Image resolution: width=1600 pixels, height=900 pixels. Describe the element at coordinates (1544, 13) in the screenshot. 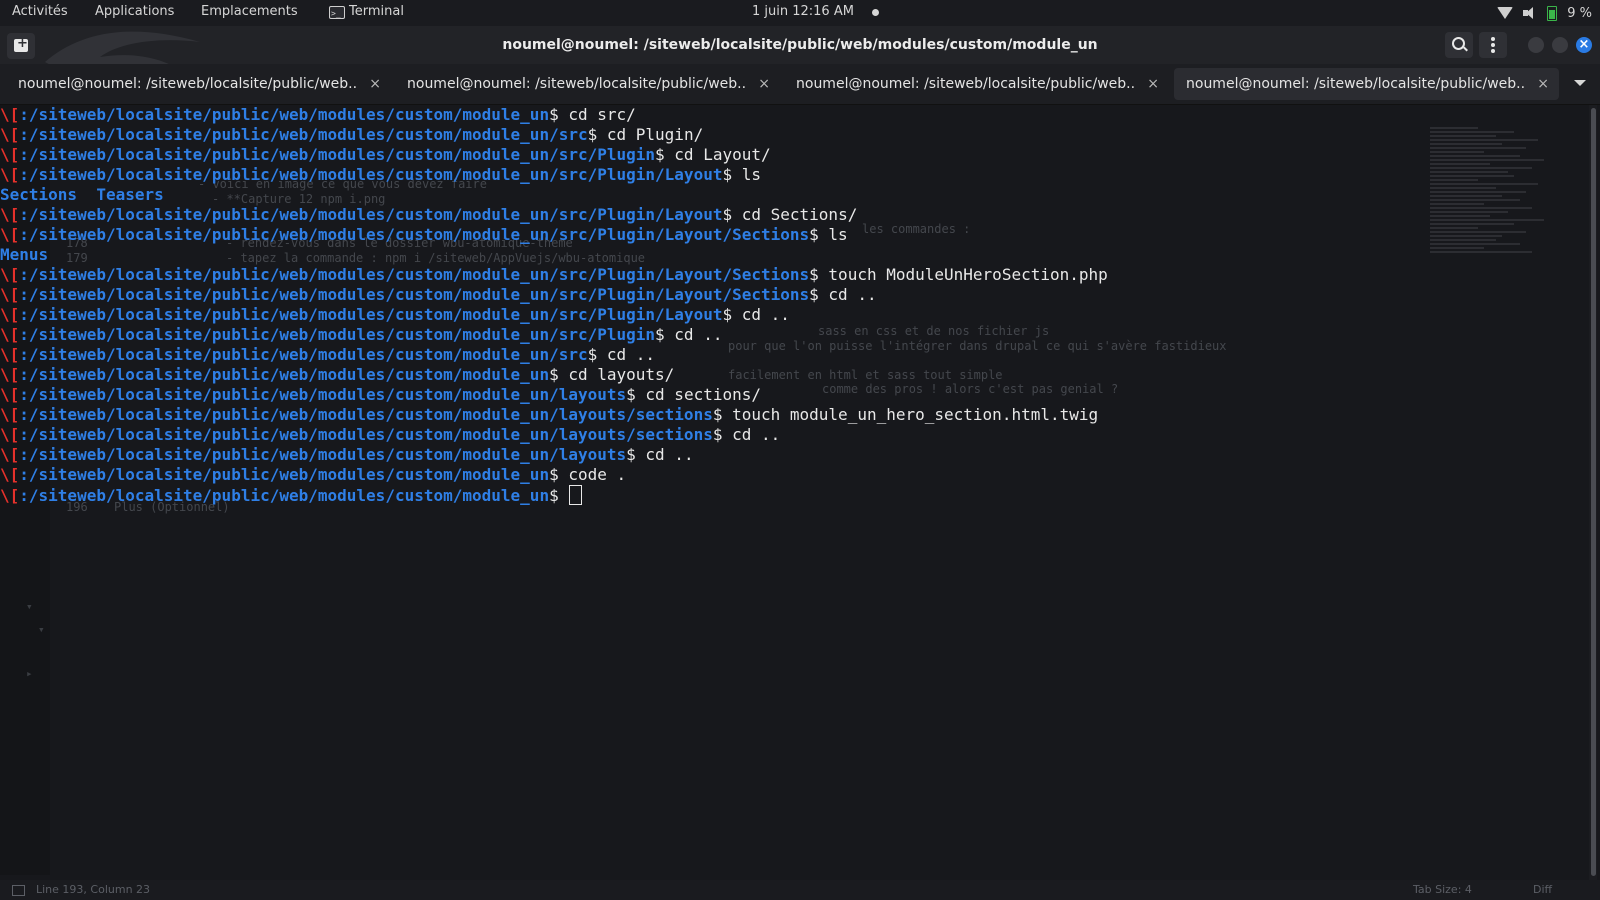

I see `system-status-area: 9 %` at that location.